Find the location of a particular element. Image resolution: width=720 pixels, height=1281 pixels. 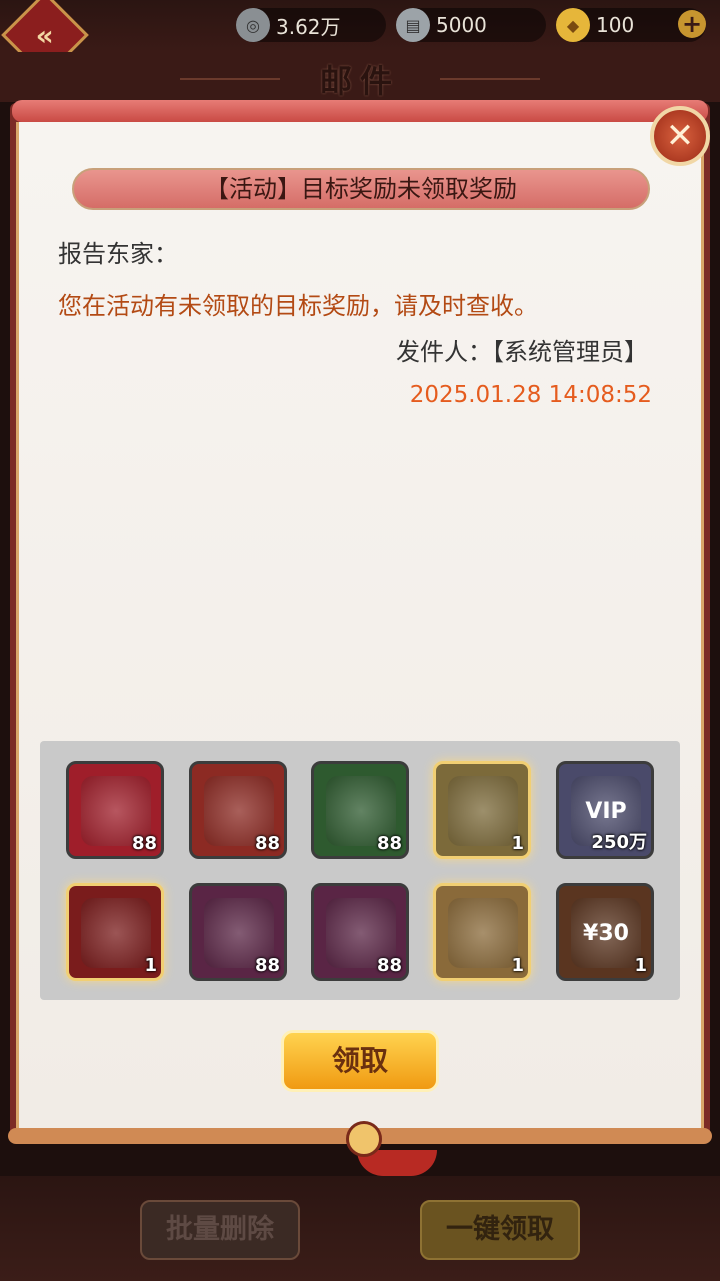

mail-subject: 【活动】目标奖励未领取奖励 is located at coordinates (361, 189).